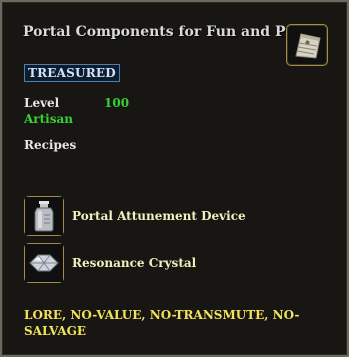 Image resolution: width=349 pixels, height=357 pixels. Describe the element at coordinates (44, 216) in the screenshot. I see `silver-flask-icon` at that location.